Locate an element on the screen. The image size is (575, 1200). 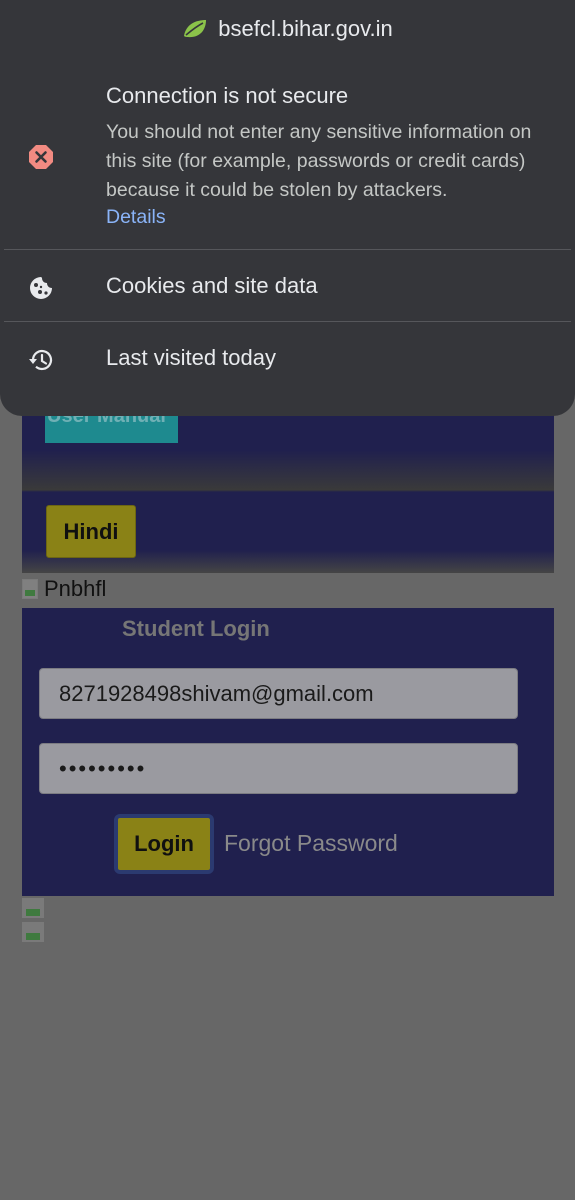
last-visited-item: Last visited today is located at coordinates (287, 358).